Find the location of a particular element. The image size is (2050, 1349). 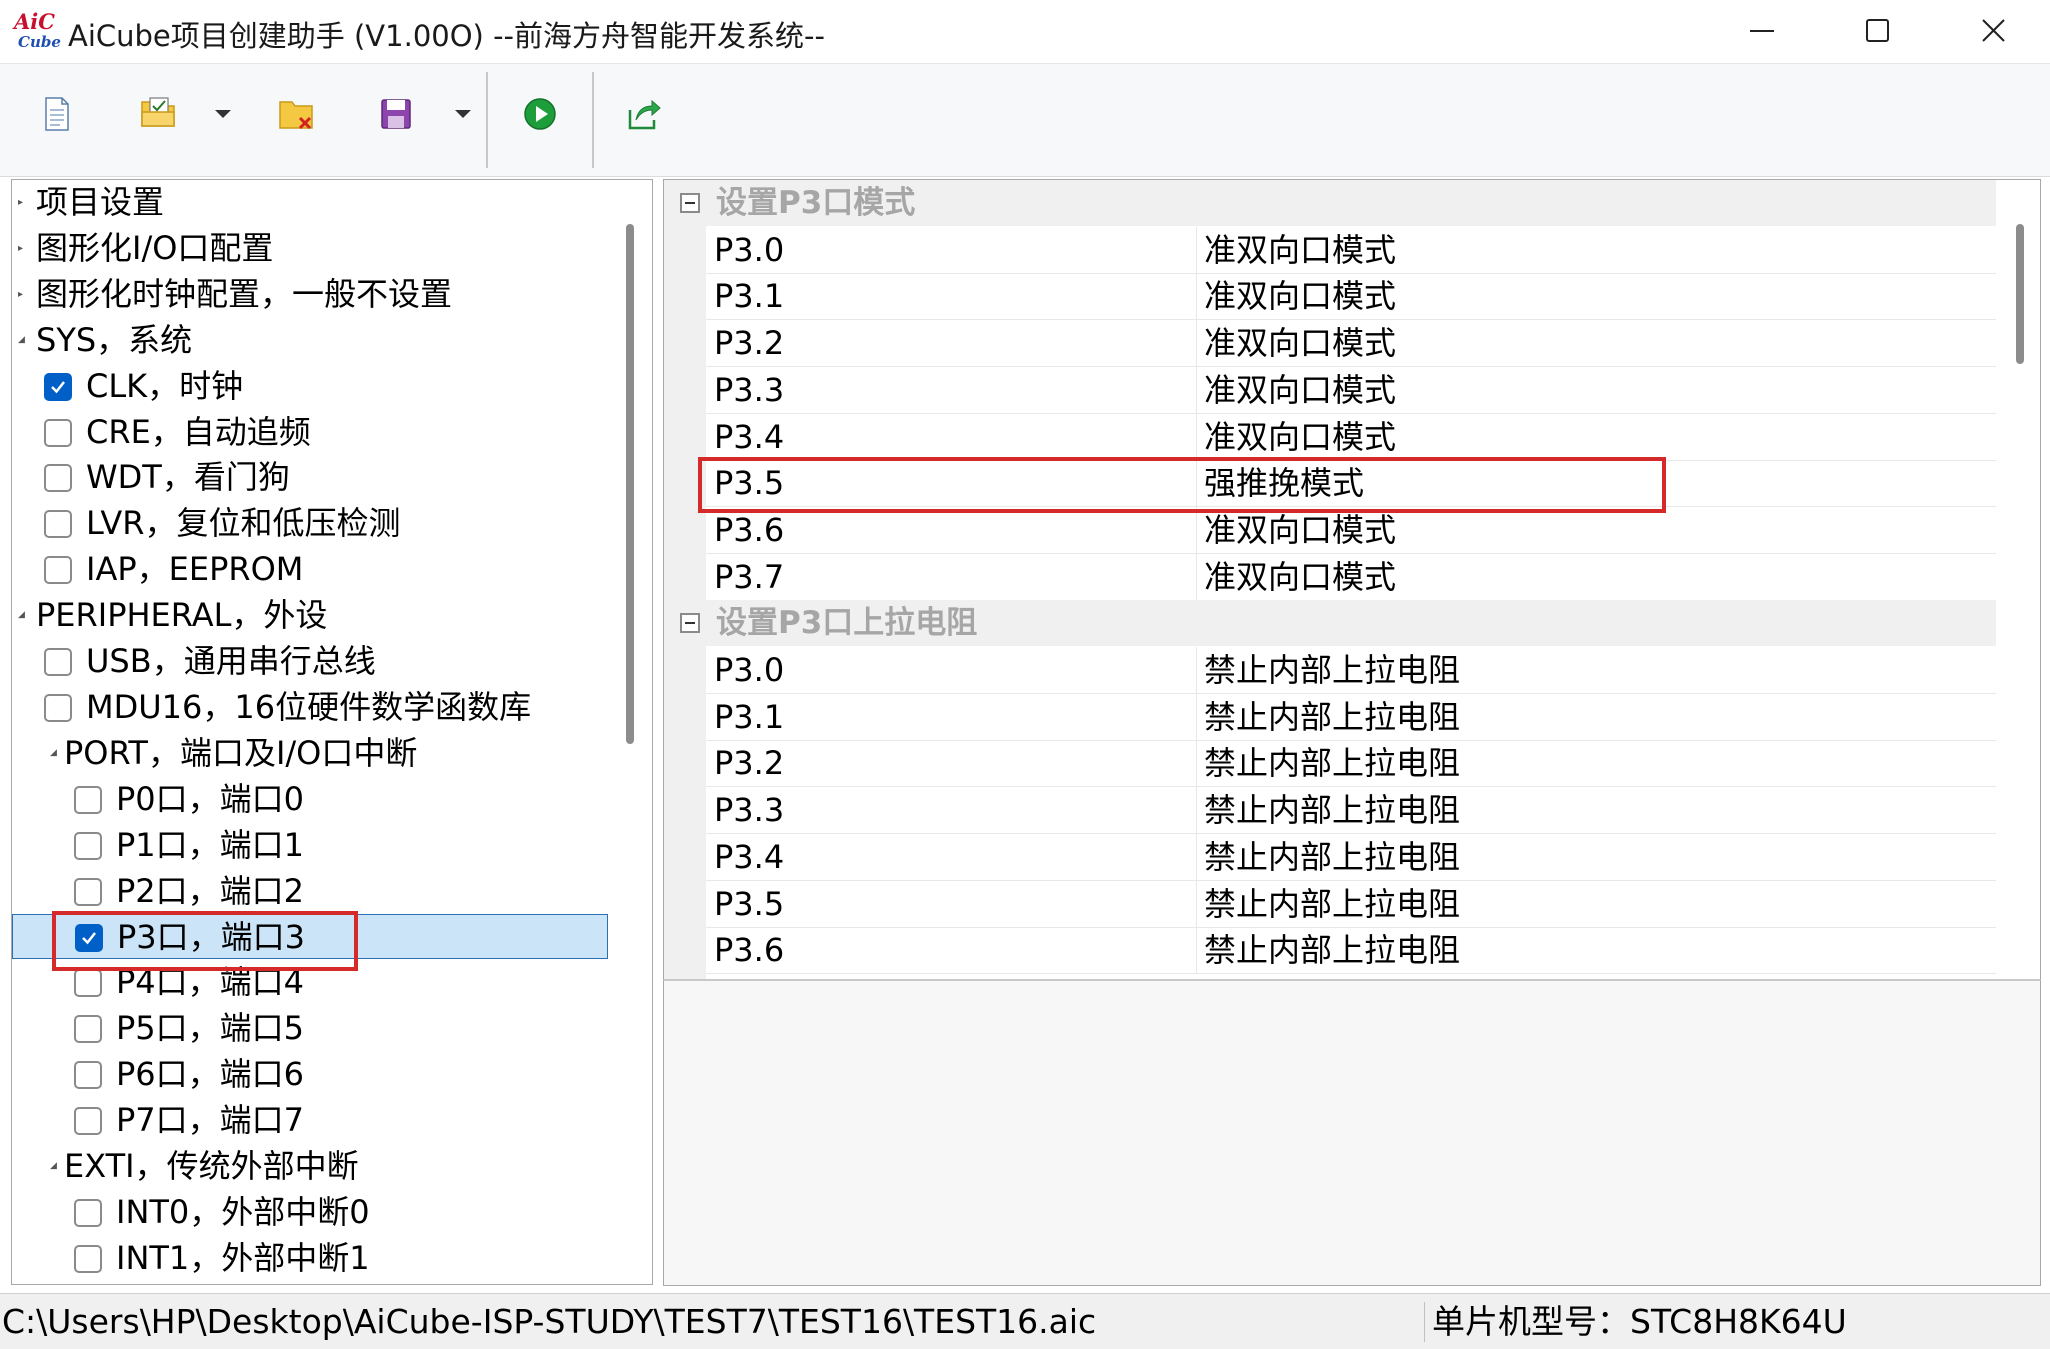

tree-item: CLK，时钟 is located at coordinates (310, 386).